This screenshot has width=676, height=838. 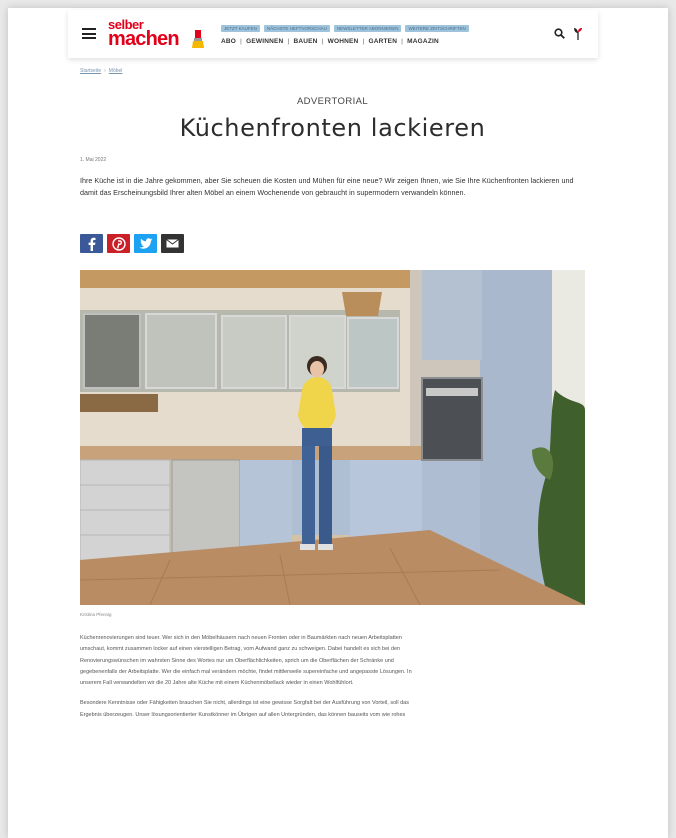 What do you see at coordinates (96, 614) in the screenshot?
I see `image-credit: Kristina Pfennig` at bounding box center [96, 614].